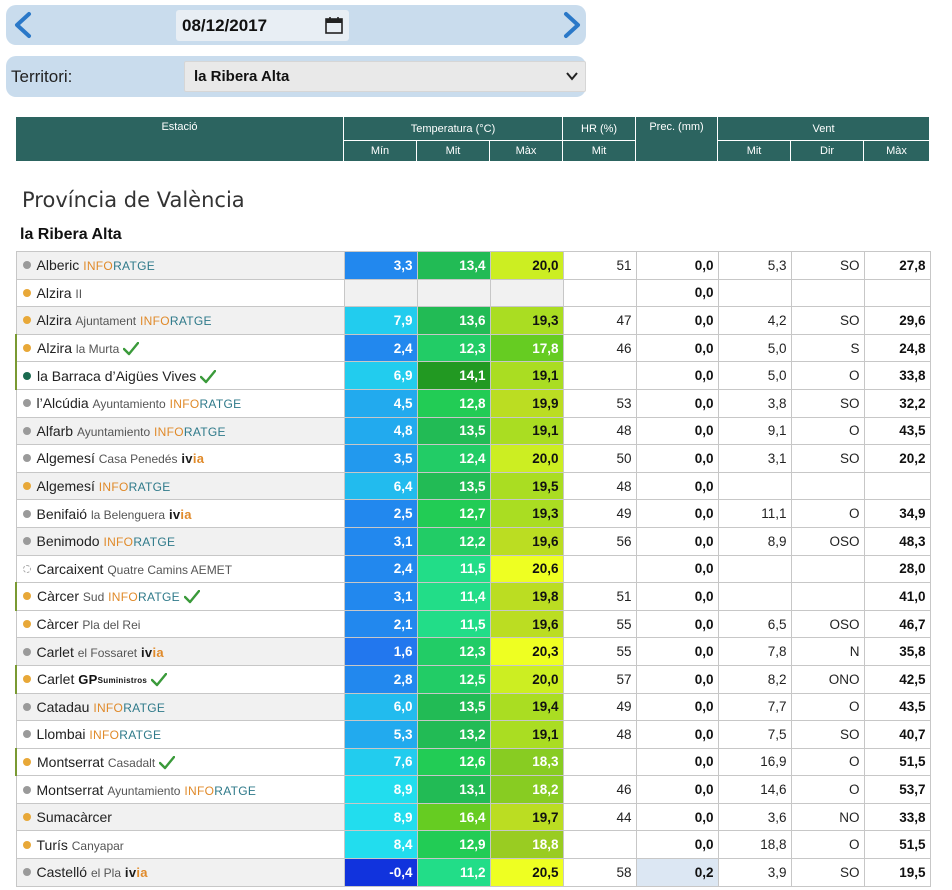  Describe the element at coordinates (180, 762) in the screenshot. I see `station-cell: Montserrat Casadalt` at that location.